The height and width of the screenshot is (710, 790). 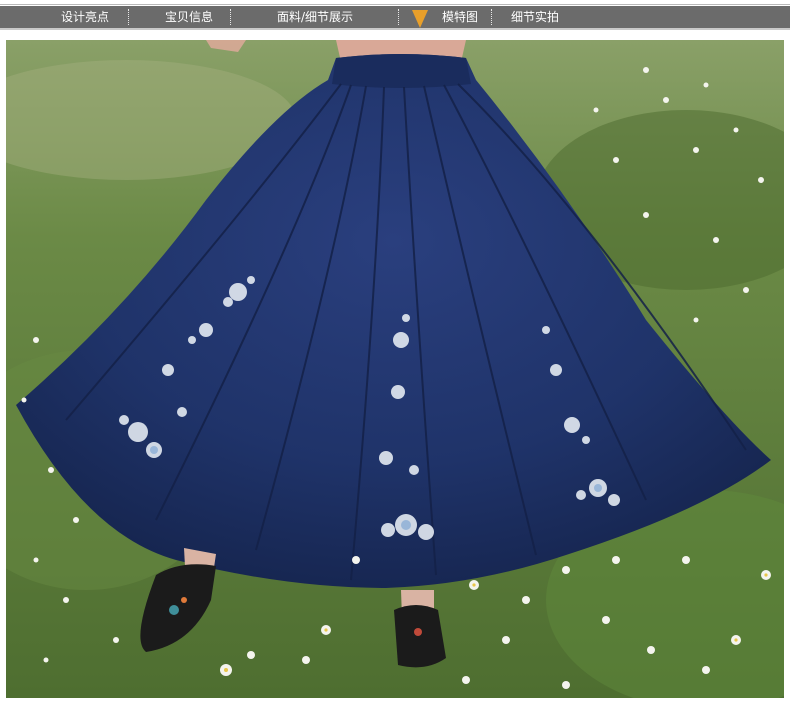 What do you see at coordinates (315, 17) in the screenshot?
I see `tab-fabric-details: 面料/细节展示` at bounding box center [315, 17].